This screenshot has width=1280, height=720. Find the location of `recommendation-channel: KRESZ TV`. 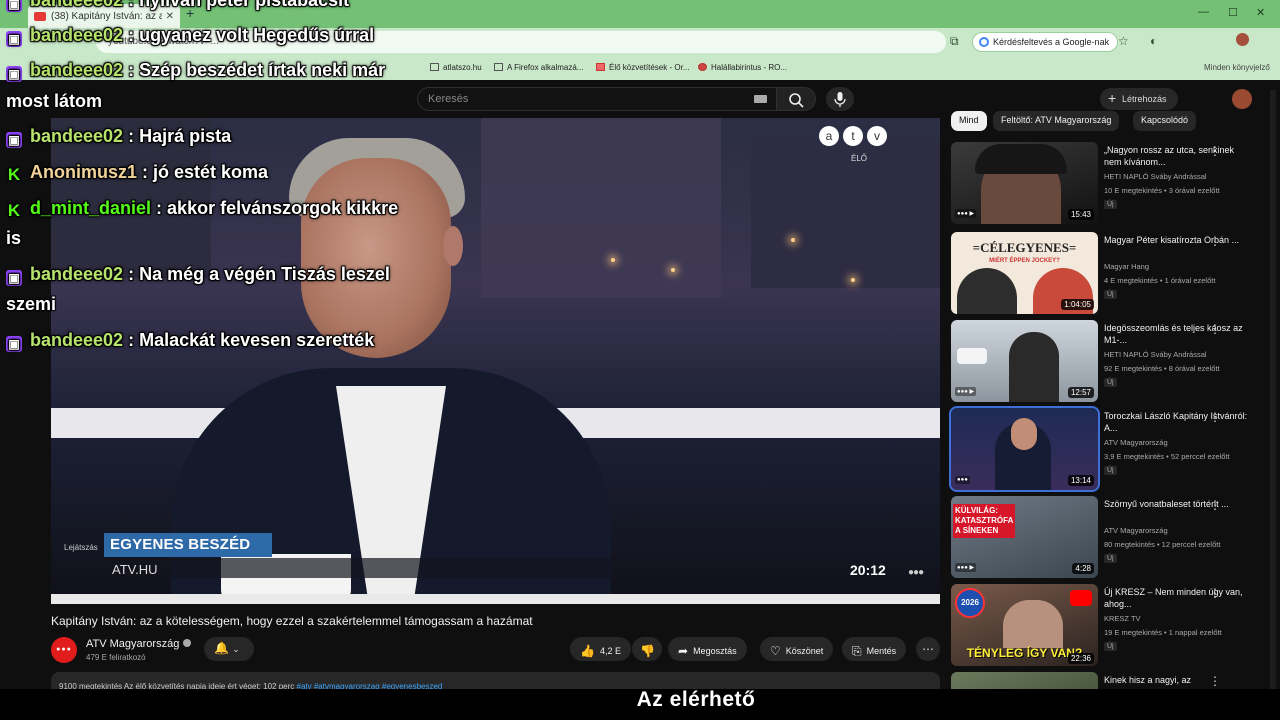

recommendation-channel: KRESZ TV is located at coordinates (1179, 618).